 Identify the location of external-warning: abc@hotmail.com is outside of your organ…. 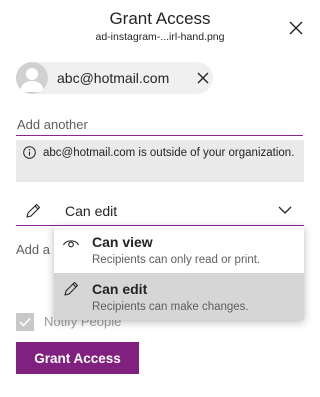
(160, 161).